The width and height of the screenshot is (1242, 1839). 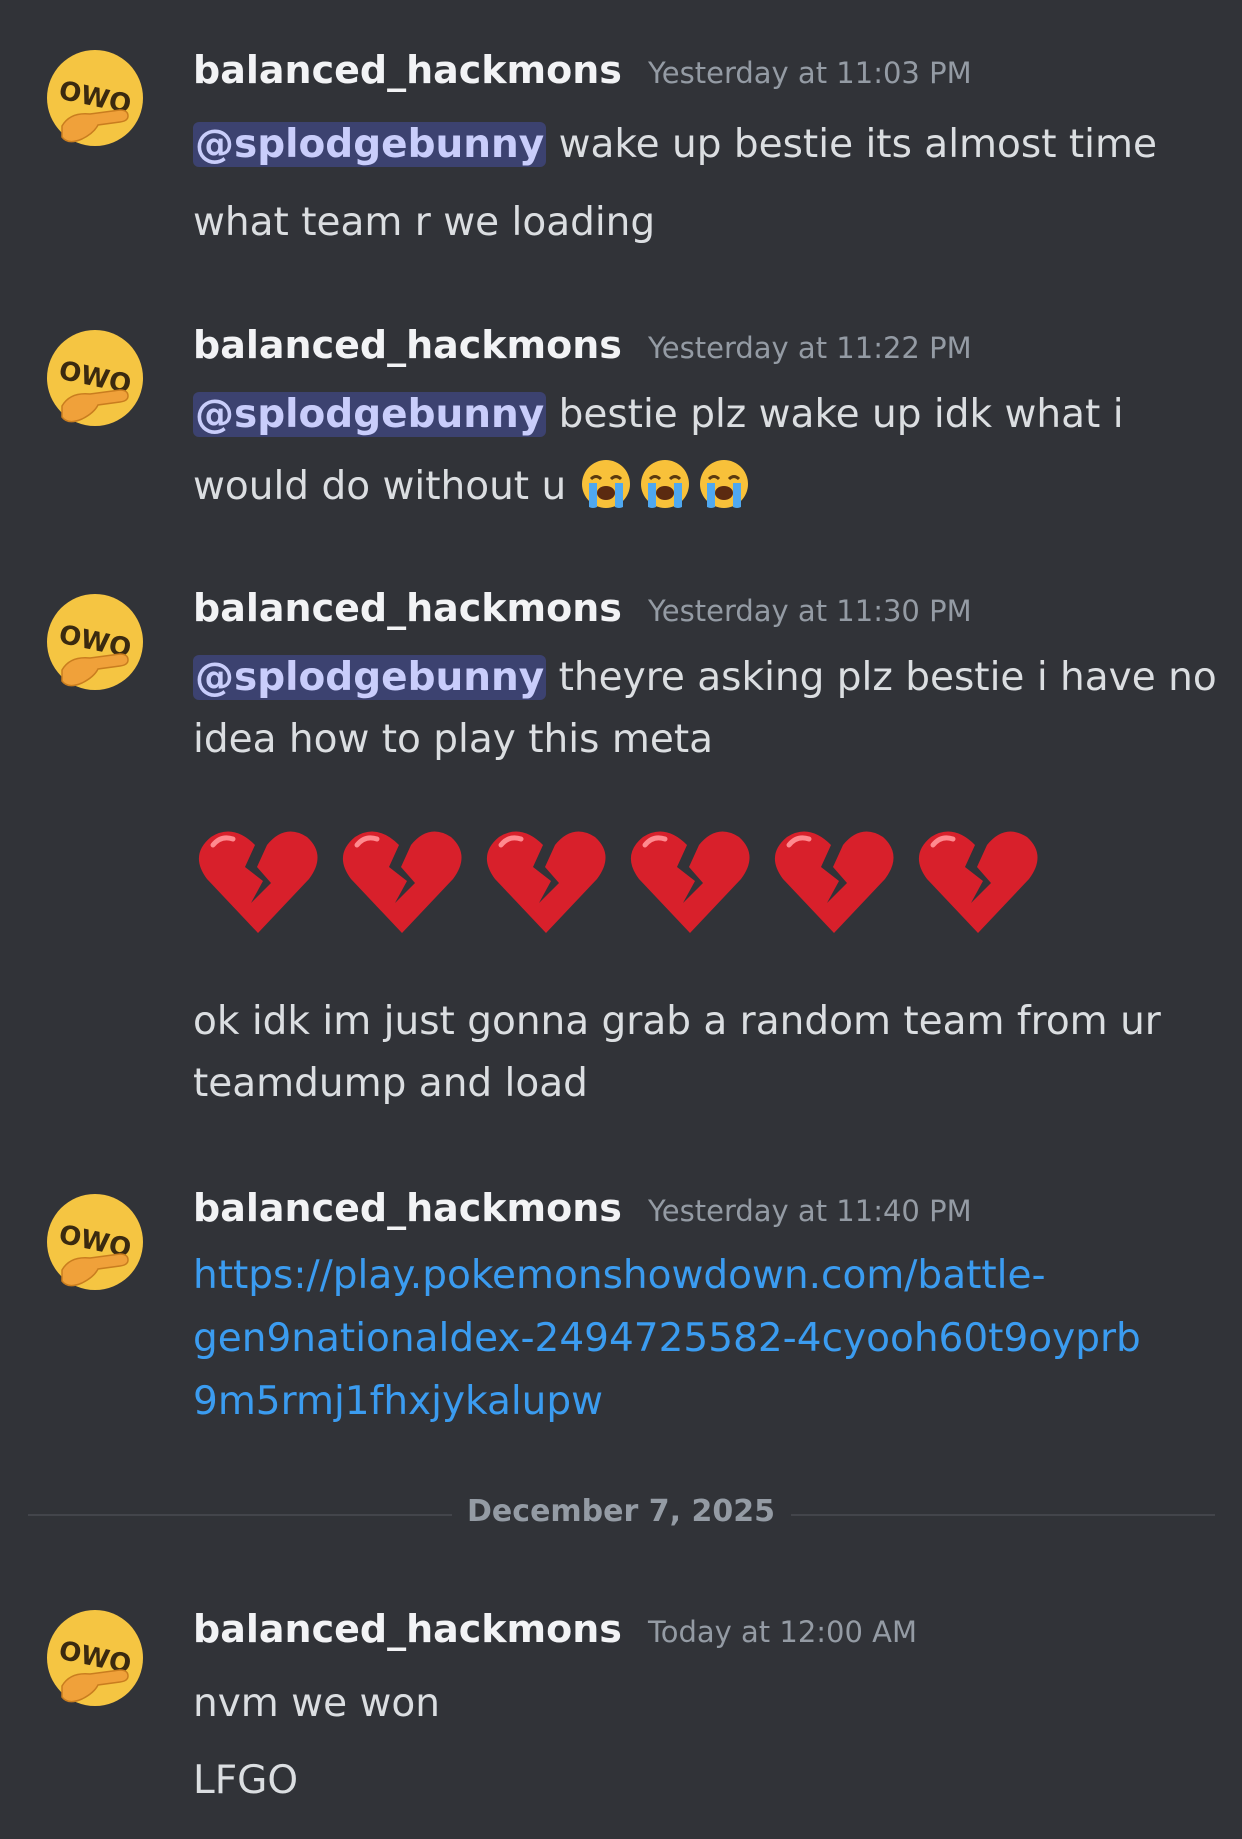 I want to click on message-line: would do without u, so click(x=703, y=487).